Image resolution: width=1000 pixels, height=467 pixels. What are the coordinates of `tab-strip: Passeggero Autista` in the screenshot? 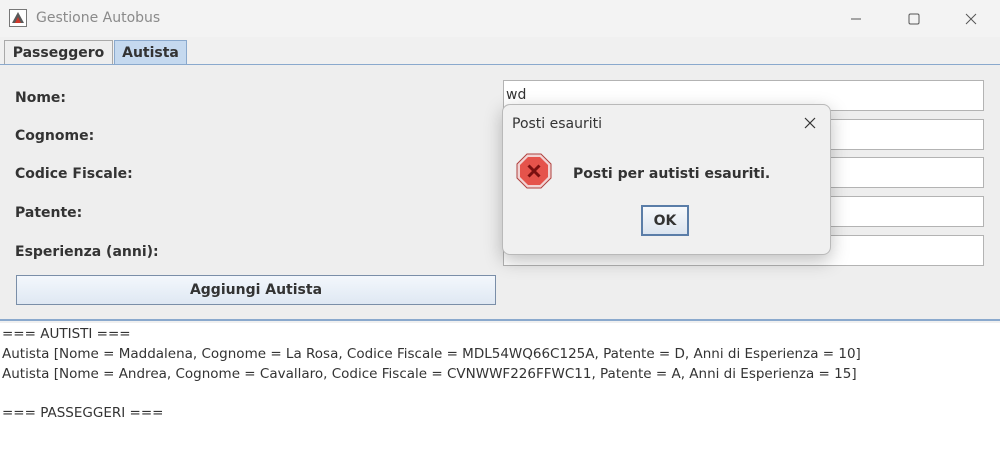 It's located at (500, 51).